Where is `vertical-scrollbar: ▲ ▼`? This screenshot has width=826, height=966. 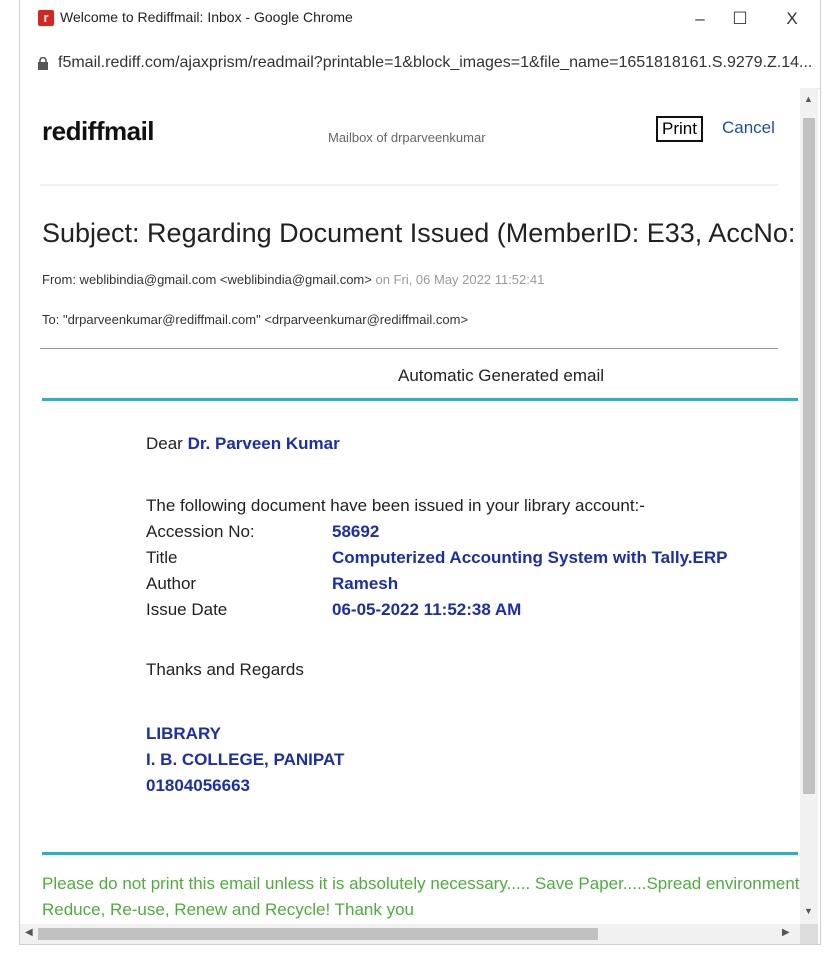 vertical-scrollbar: ▲ ▼ is located at coordinates (809, 506).